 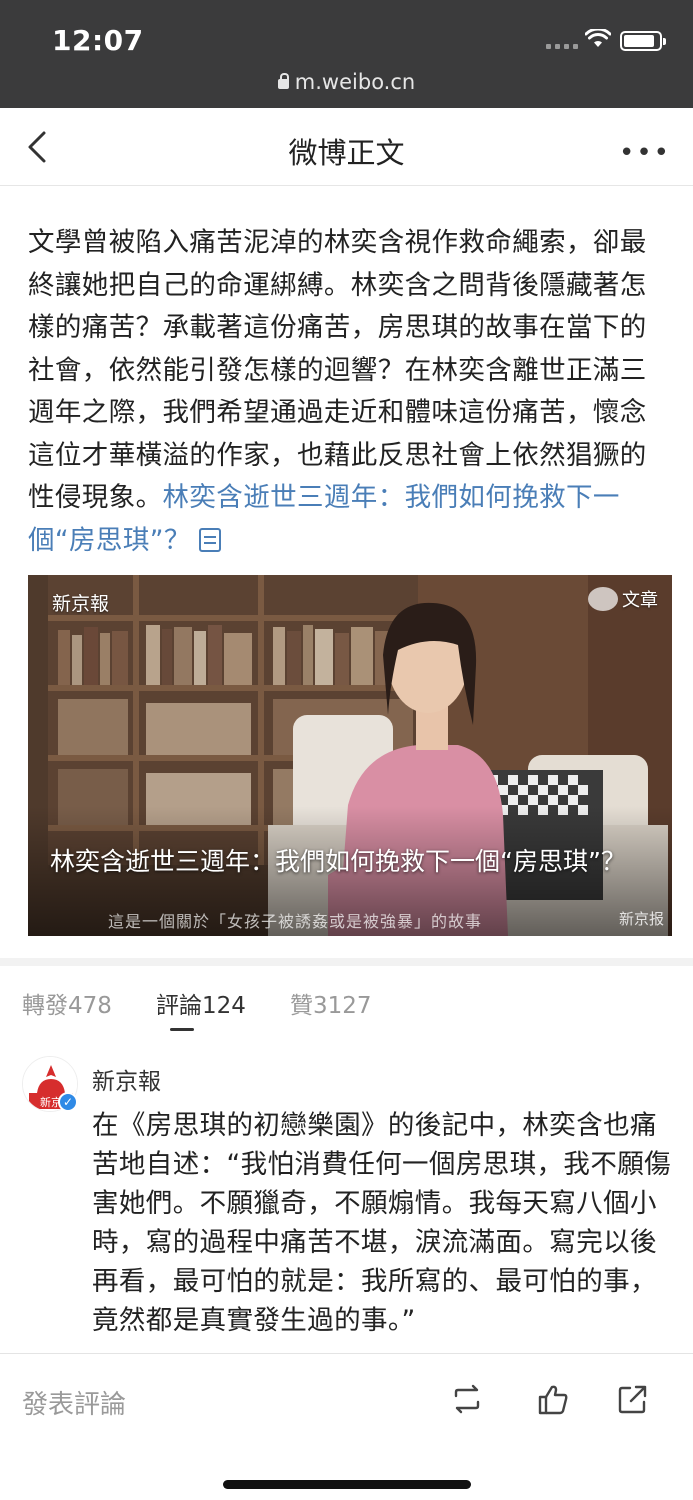 What do you see at coordinates (283, 81) in the screenshot?
I see `lock-icon` at bounding box center [283, 81].